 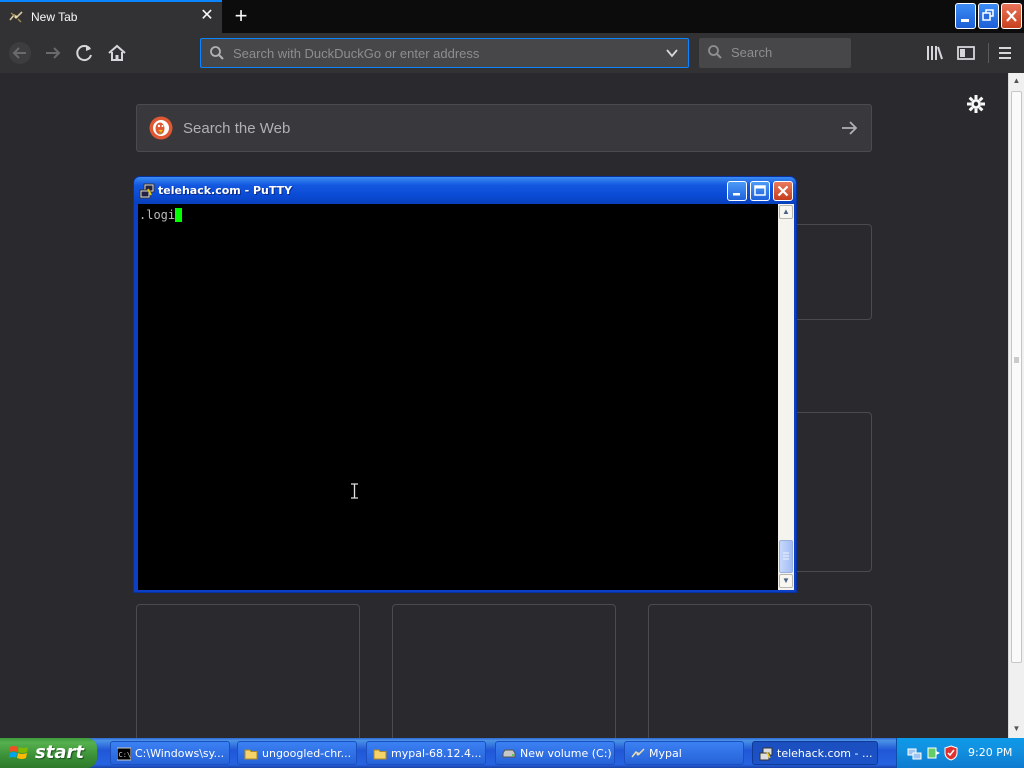 I want to click on system-tray: 9:20 PM, so click(x=960, y=753).